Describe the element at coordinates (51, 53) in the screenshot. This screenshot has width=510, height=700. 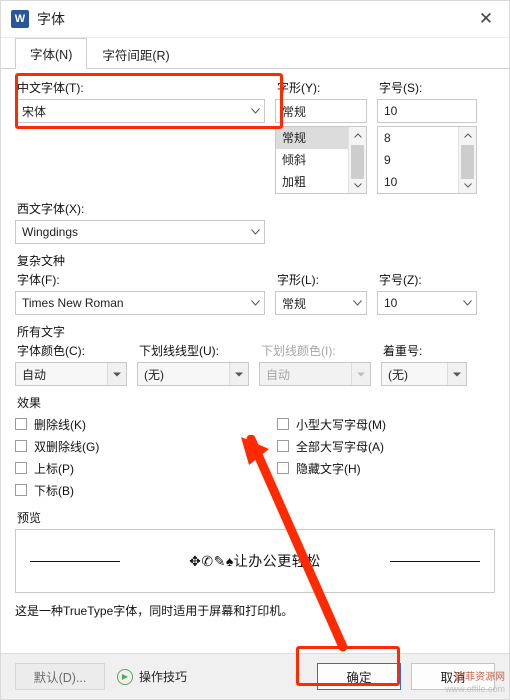
I see `tab-font: 字体(N)` at that location.